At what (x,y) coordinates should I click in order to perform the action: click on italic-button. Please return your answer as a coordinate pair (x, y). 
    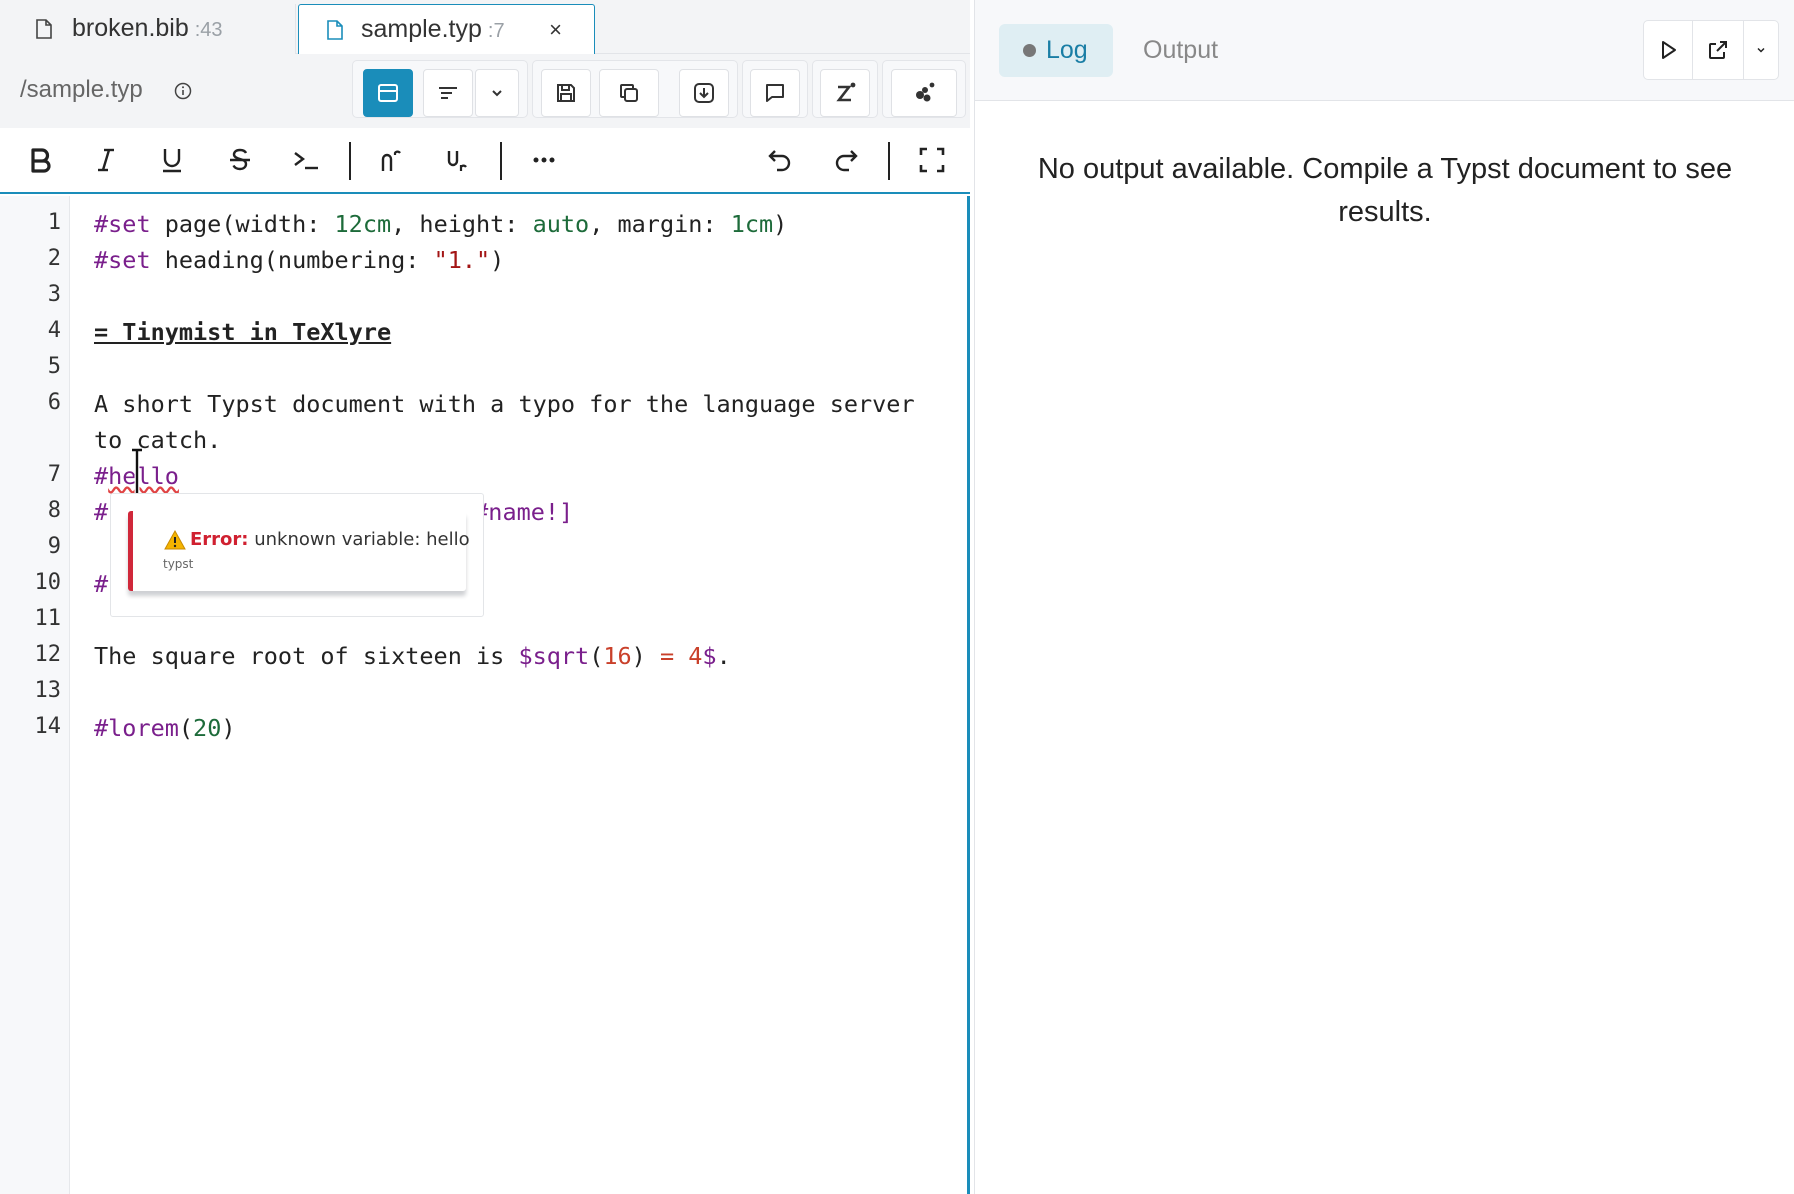
    Looking at the image, I should click on (106, 160).